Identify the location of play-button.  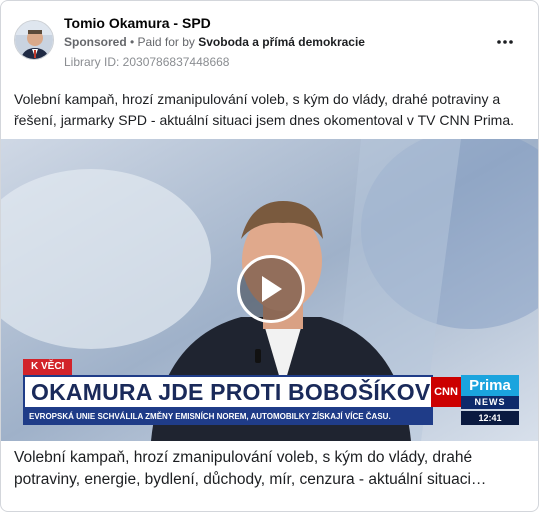
(271, 289).